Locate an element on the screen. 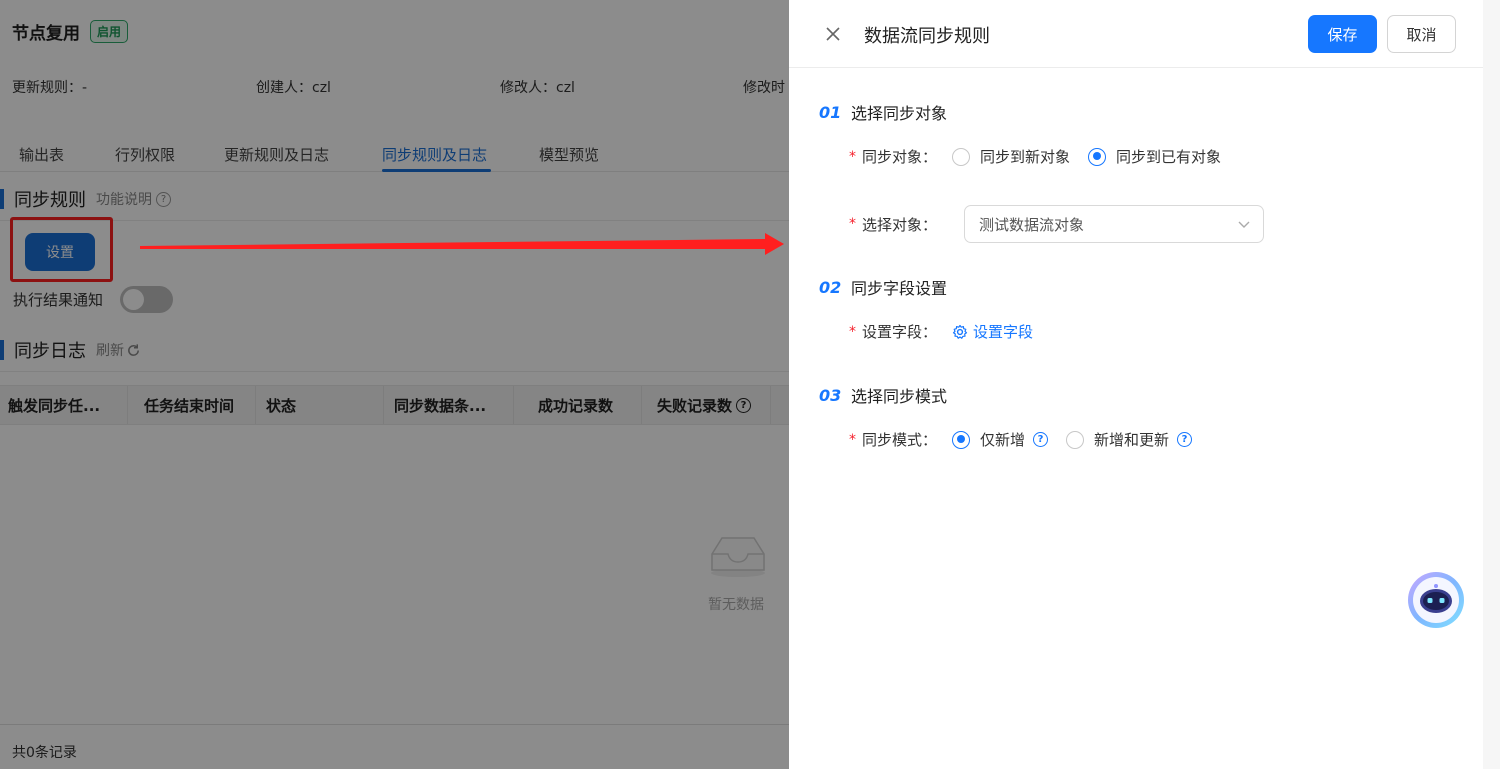 This screenshot has width=1500, height=769. sync-target-label: 同步对象： is located at coordinates (900, 157).